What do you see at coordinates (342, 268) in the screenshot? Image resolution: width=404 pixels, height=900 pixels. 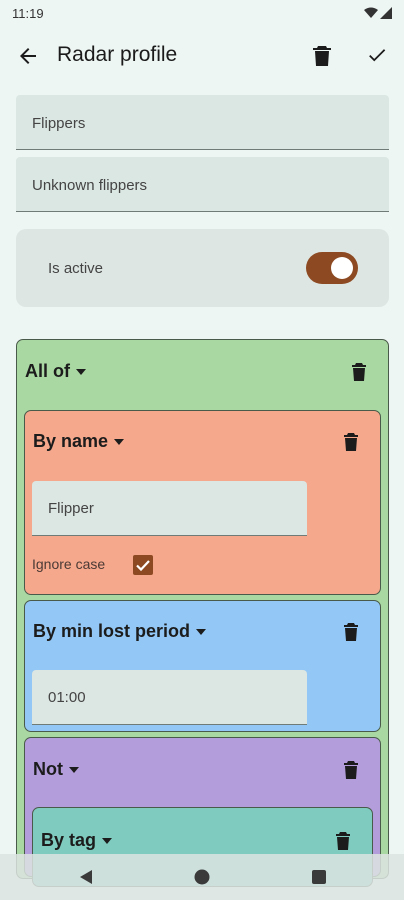 I see `toggle-knob` at bounding box center [342, 268].